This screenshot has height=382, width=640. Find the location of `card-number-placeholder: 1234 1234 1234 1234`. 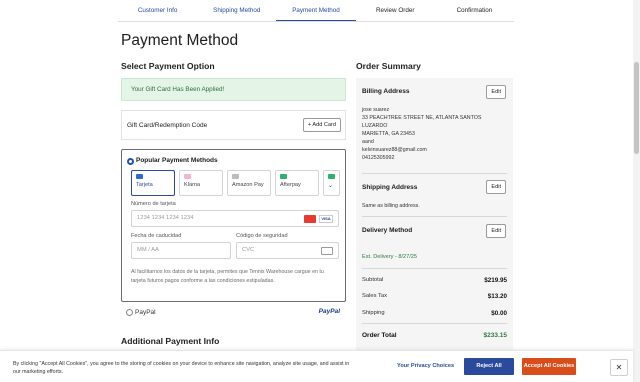

card-number-placeholder: 1234 1234 1234 1234 is located at coordinates (165, 218).